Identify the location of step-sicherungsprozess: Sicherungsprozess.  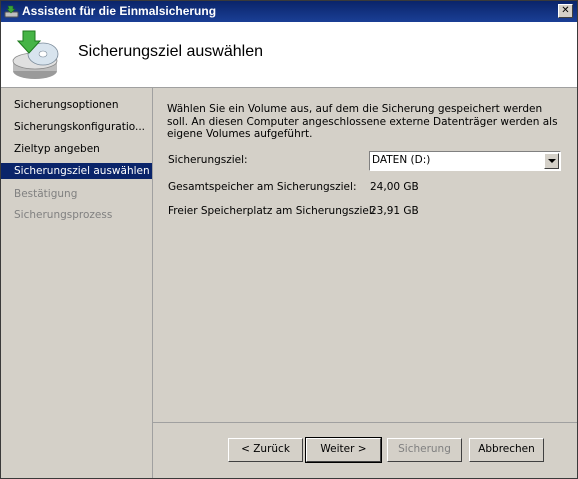
(63, 215).